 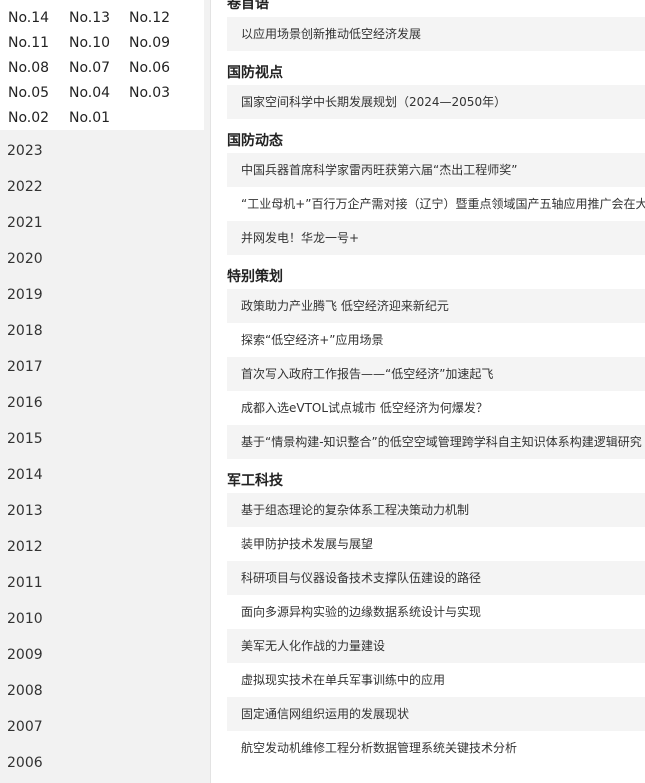 I want to click on article-link: 美军无人化作战的力量建设, so click(x=436, y=646).